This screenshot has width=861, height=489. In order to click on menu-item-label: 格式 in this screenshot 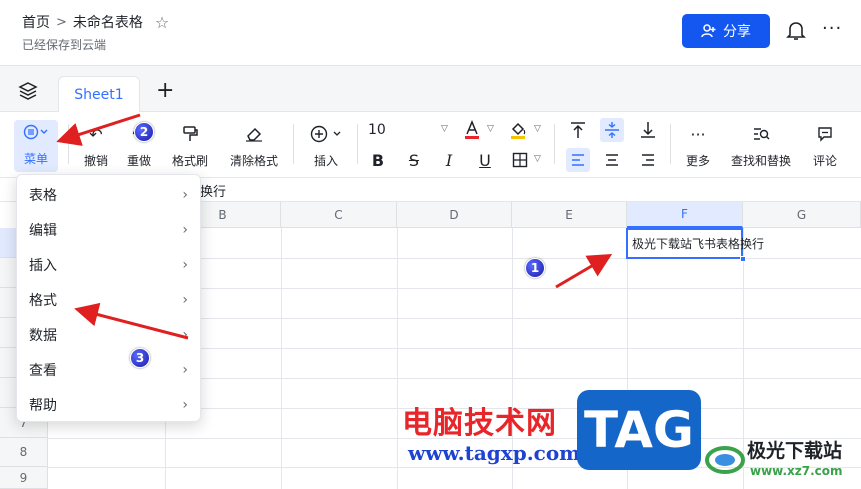, I will do `click(43, 300)`.